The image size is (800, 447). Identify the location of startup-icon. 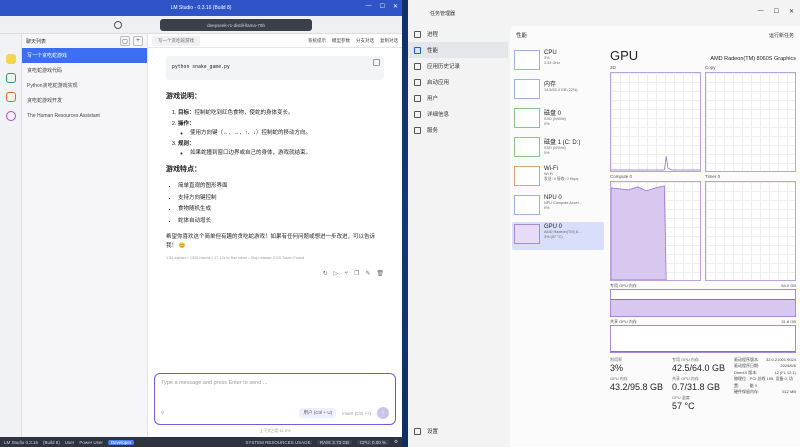
(417, 82).